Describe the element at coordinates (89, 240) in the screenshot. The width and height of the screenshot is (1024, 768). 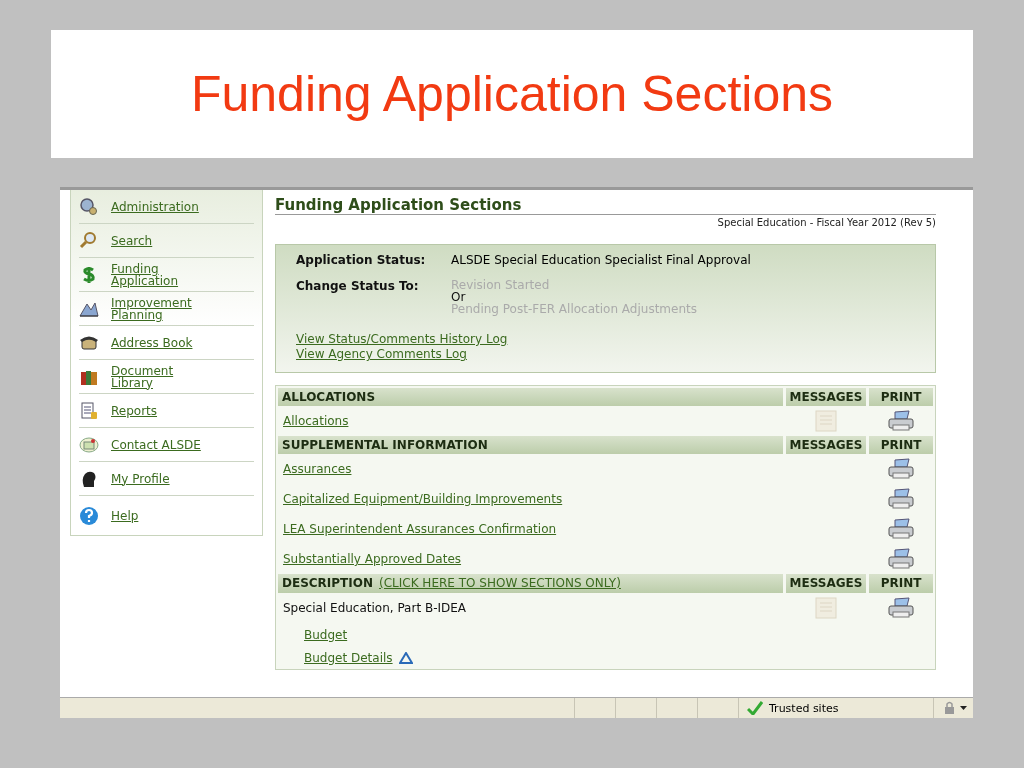
I see `search-icon` at that location.